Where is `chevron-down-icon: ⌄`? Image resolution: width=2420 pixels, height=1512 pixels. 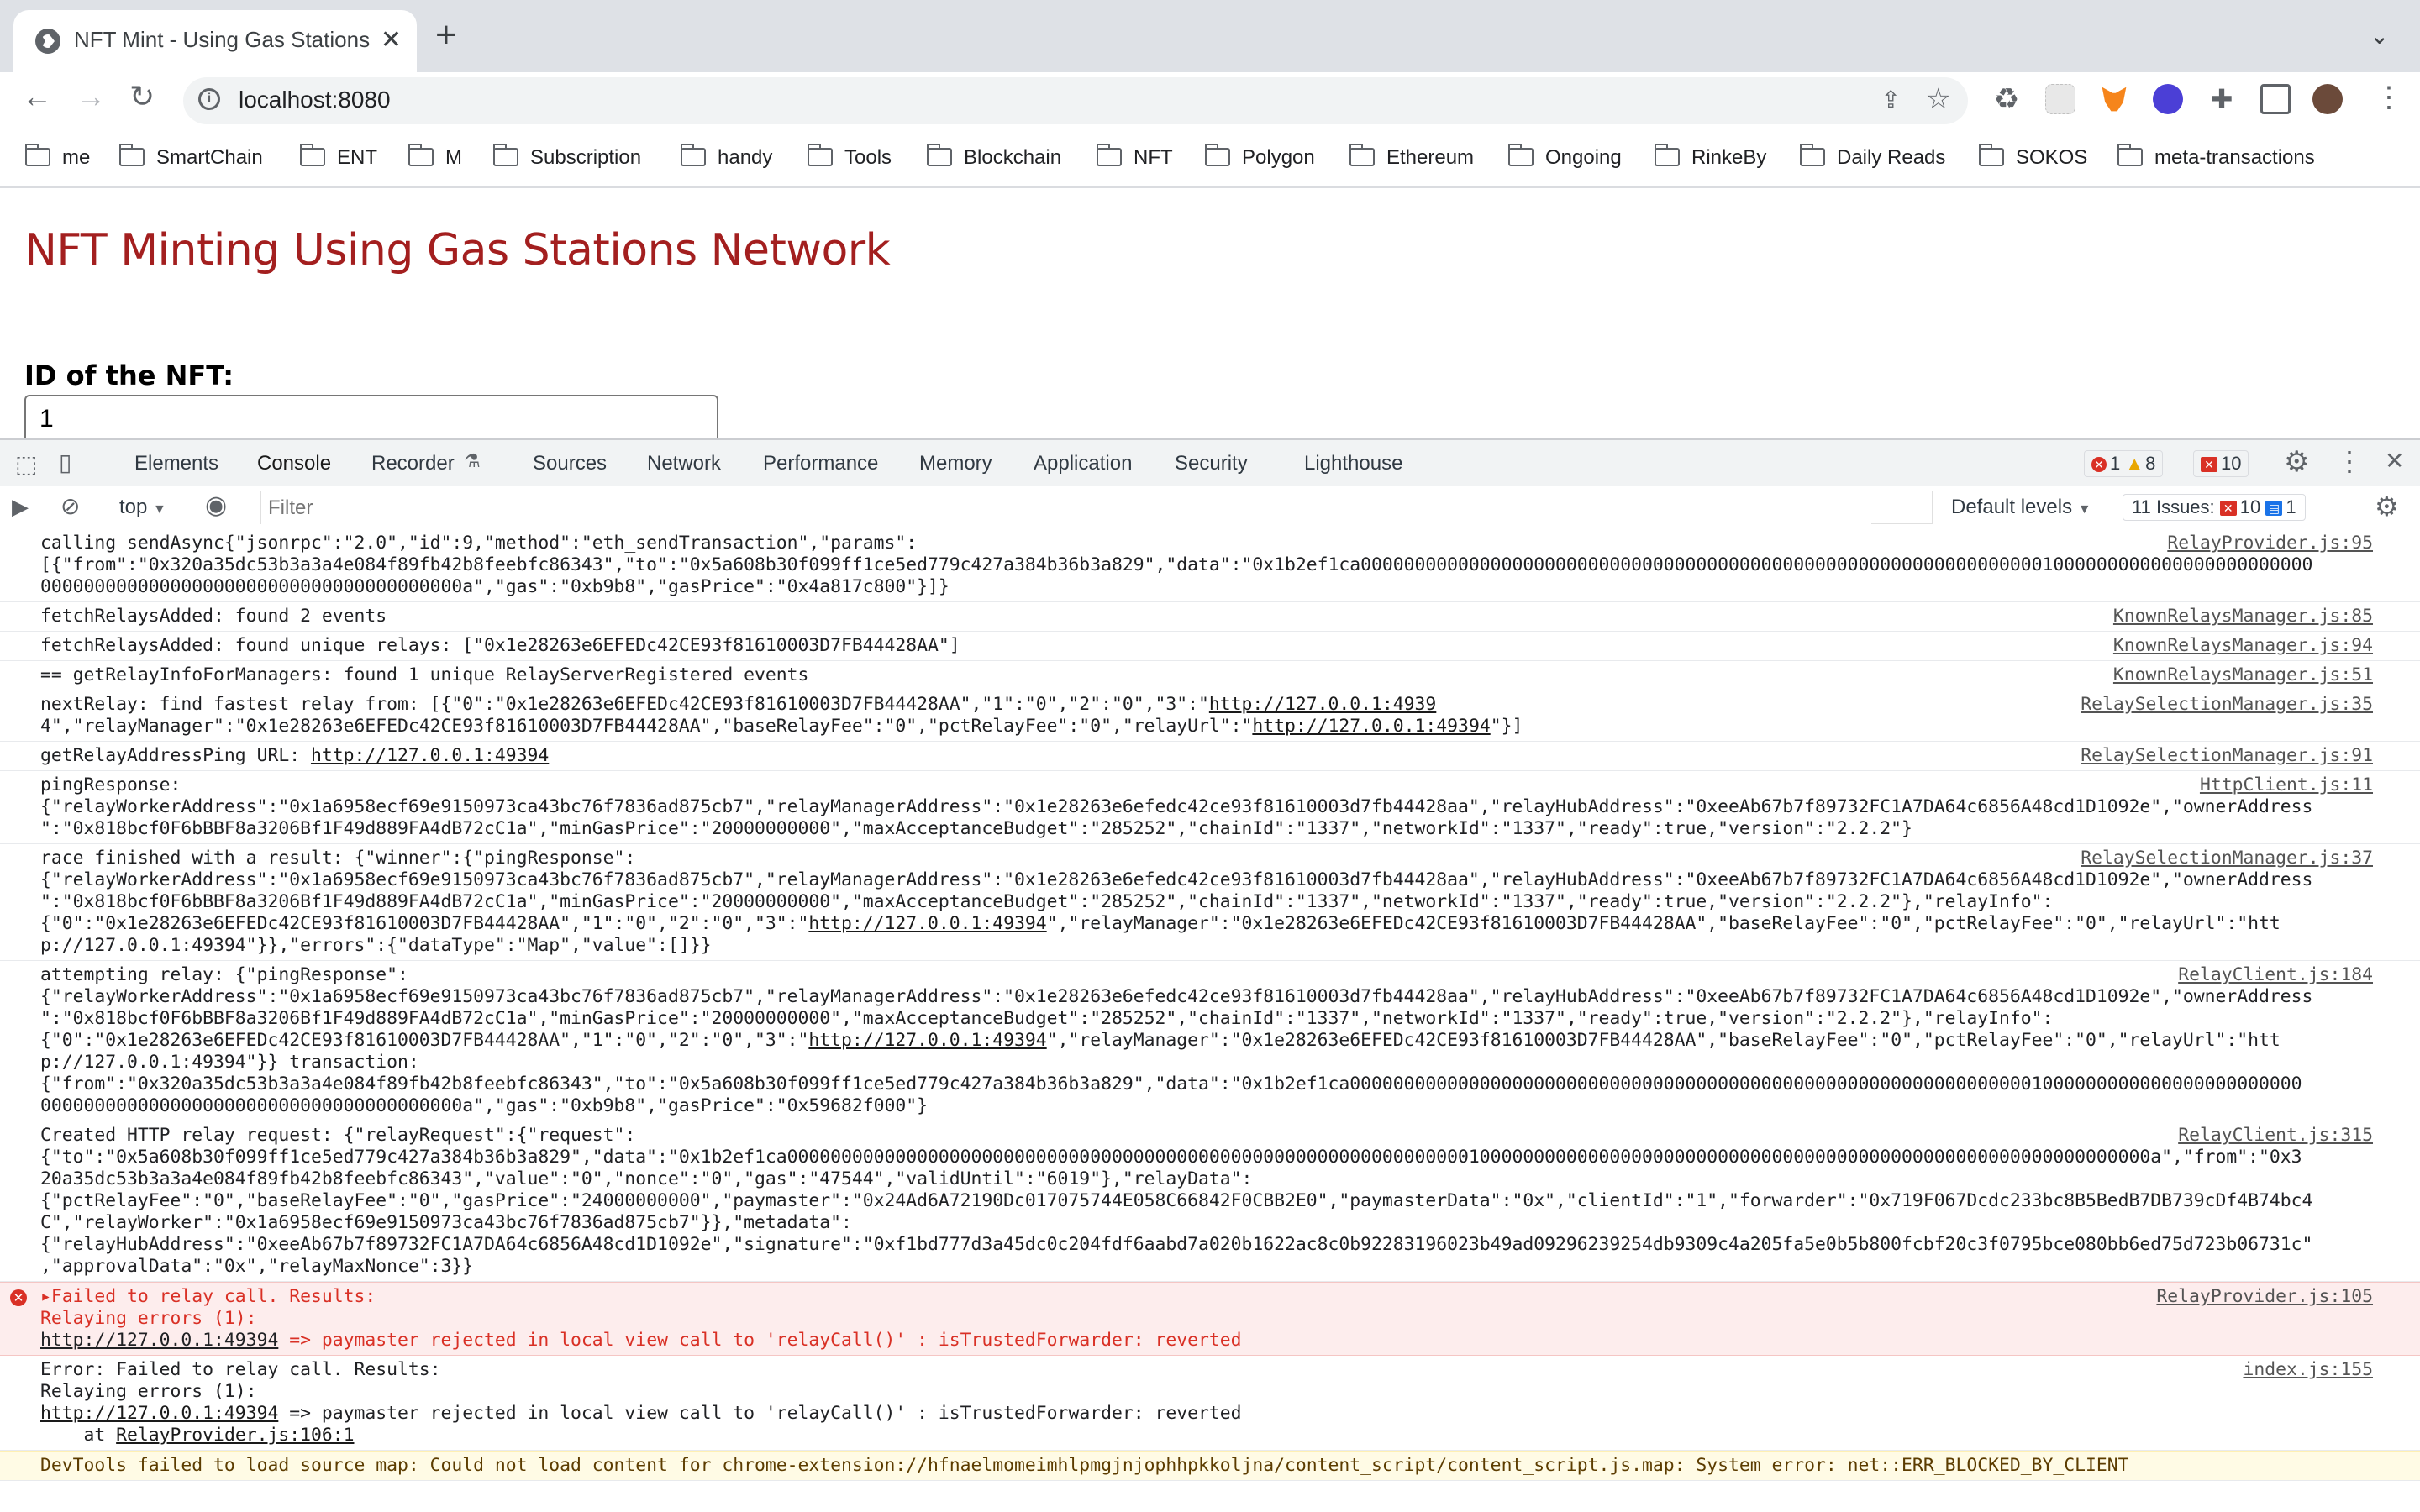 chevron-down-icon: ⌄ is located at coordinates (2380, 36).